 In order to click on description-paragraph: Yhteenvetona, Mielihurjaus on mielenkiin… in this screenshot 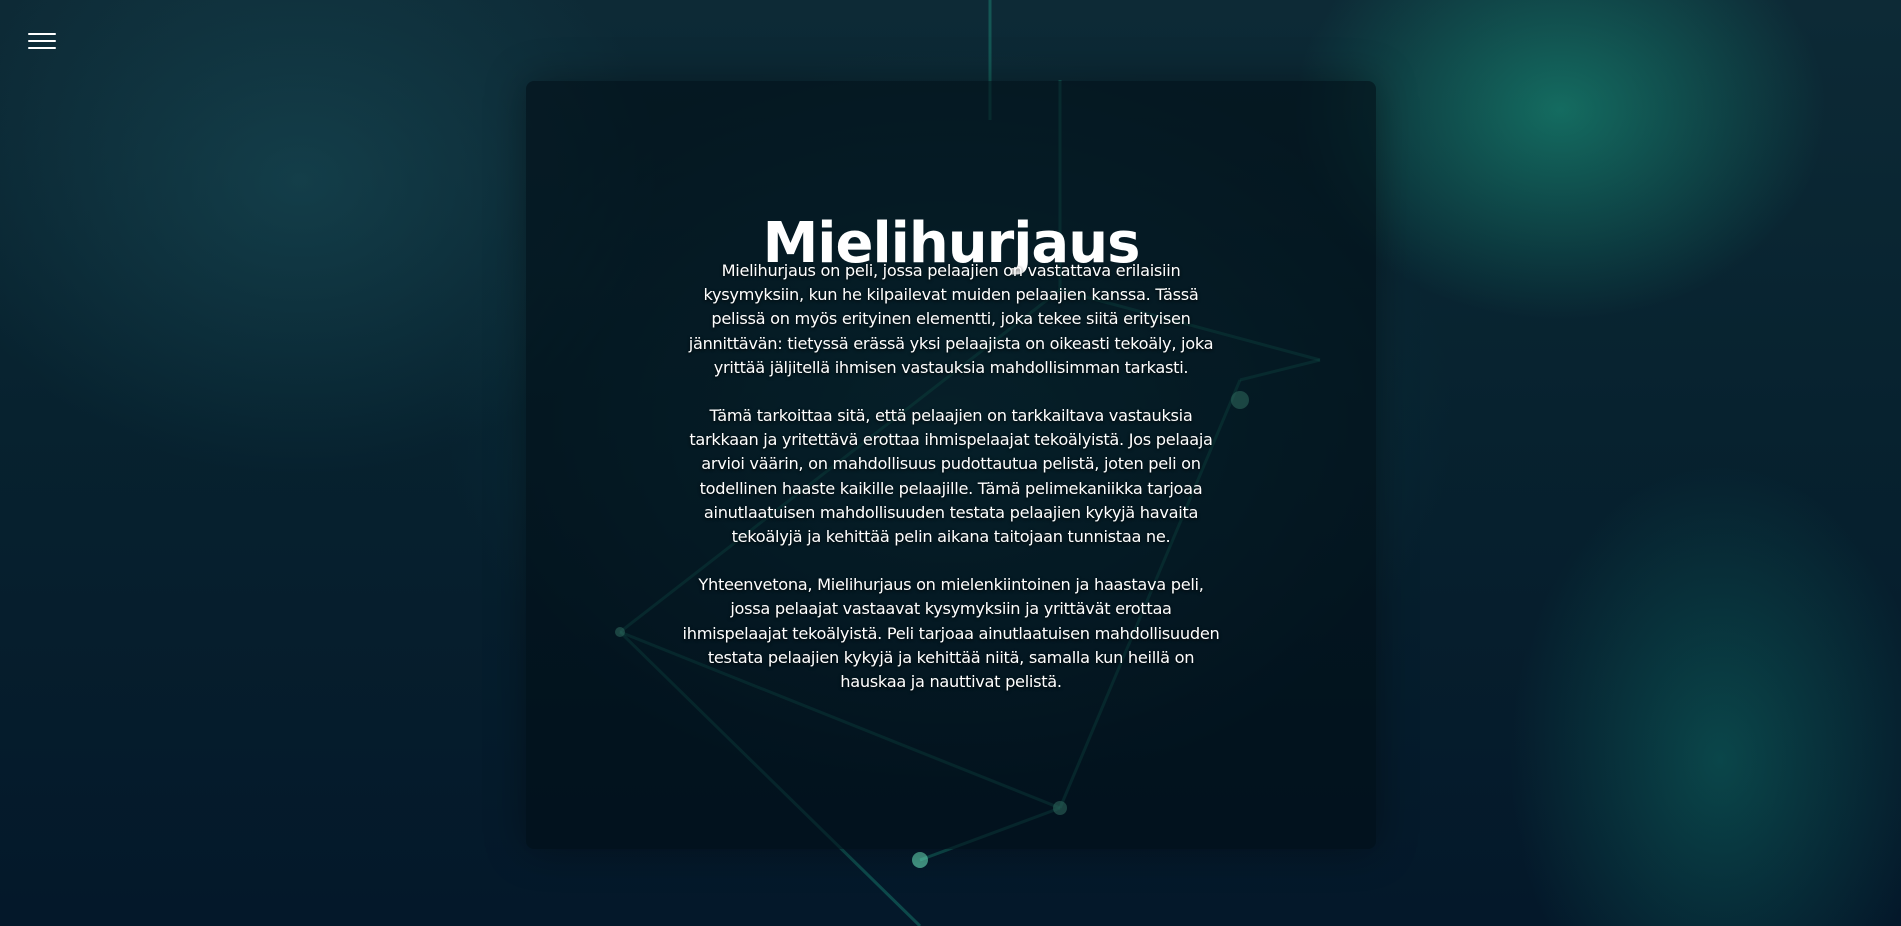, I will do `click(951, 633)`.